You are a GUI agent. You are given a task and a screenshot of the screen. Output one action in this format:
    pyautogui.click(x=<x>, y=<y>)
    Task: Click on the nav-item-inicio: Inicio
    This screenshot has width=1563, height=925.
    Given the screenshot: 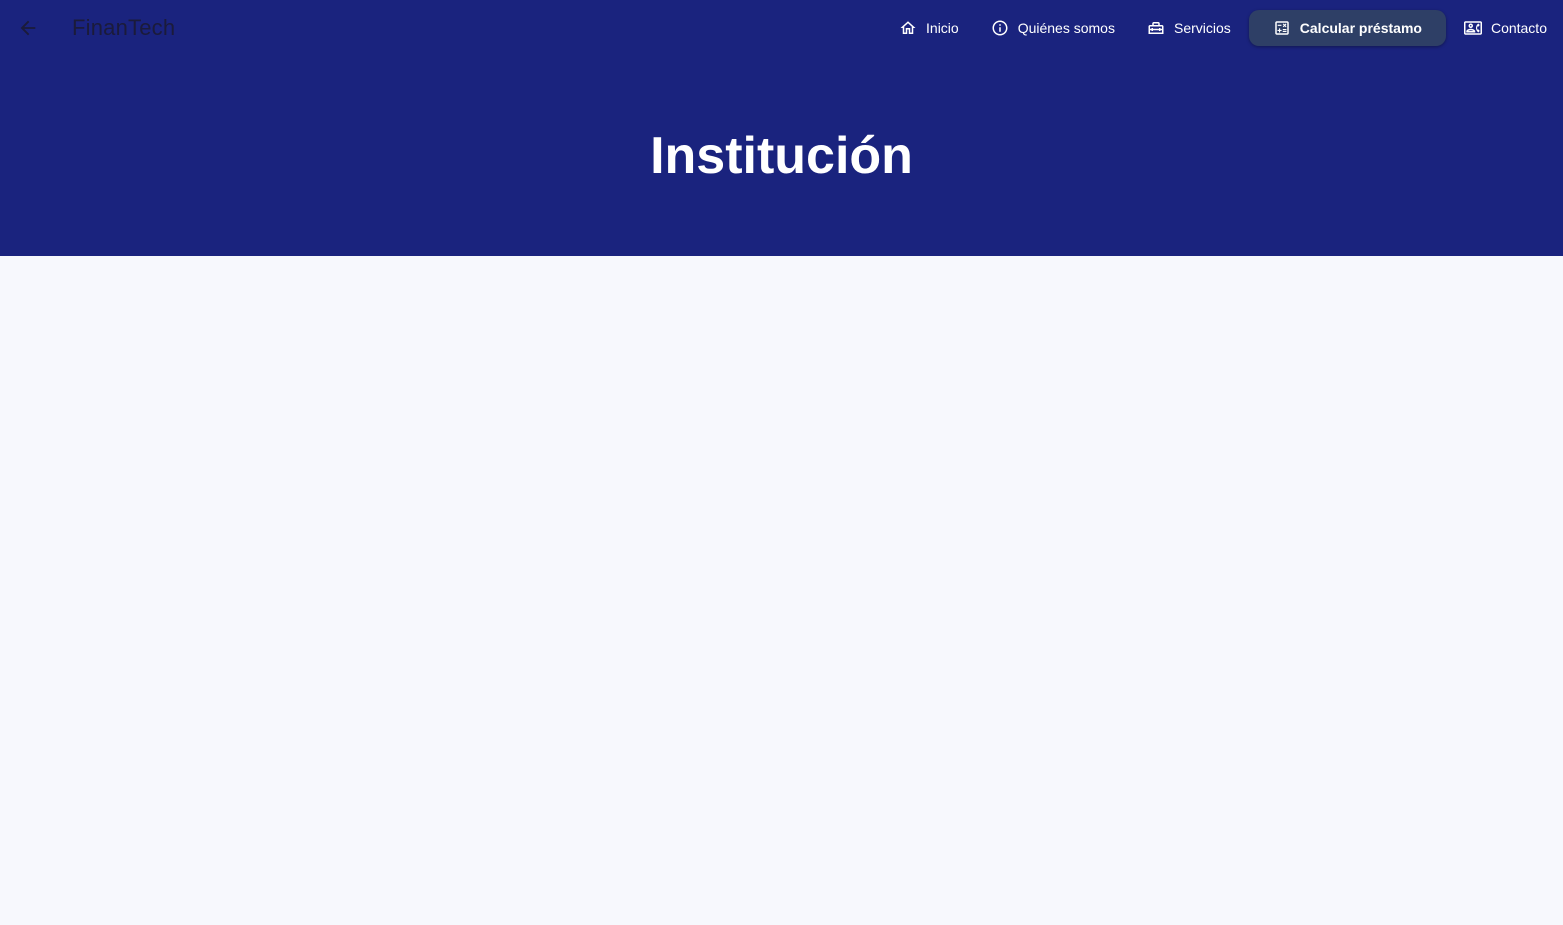 What is the action you would take?
    pyautogui.click(x=929, y=28)
    